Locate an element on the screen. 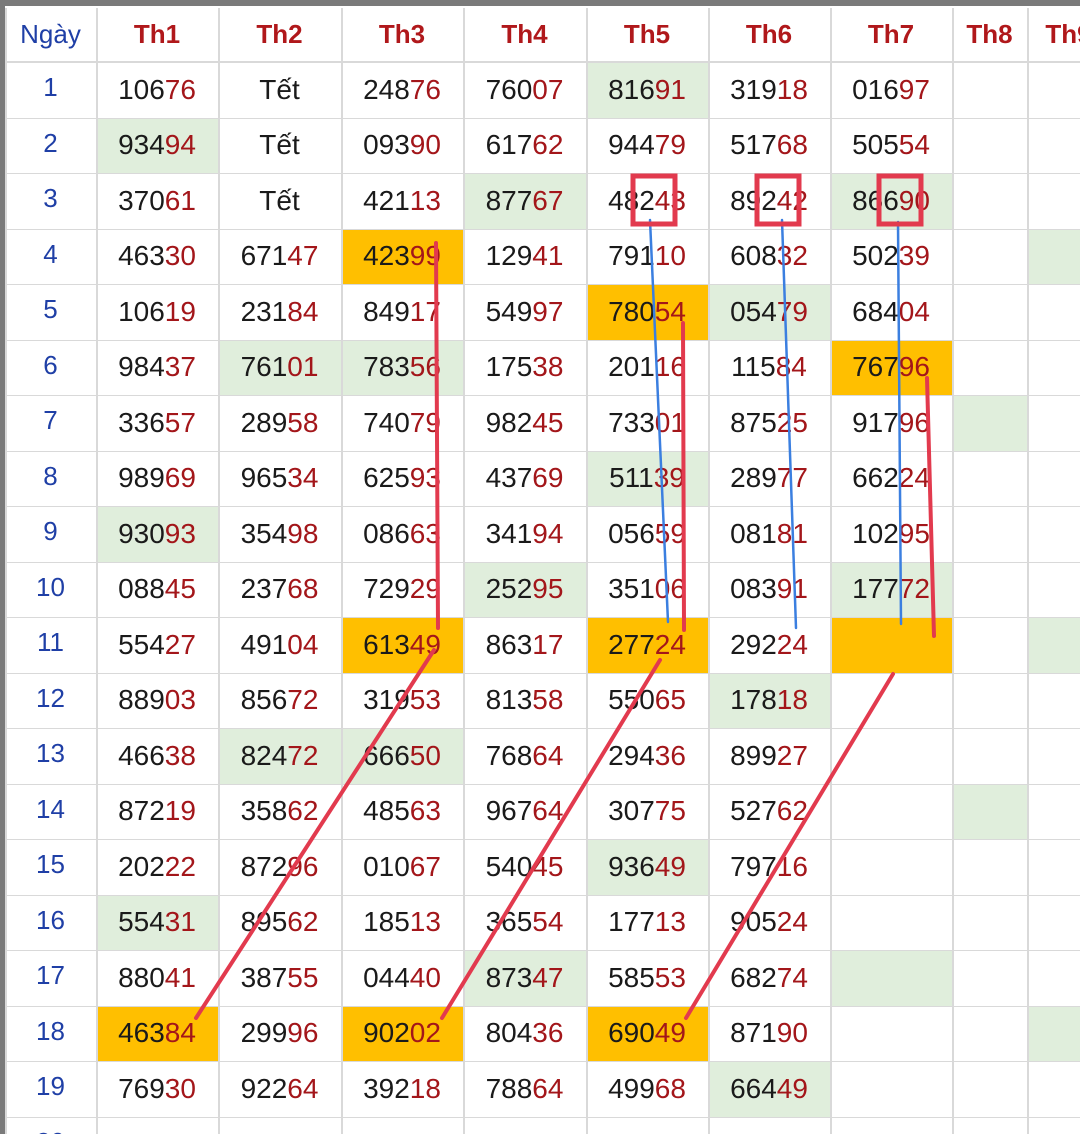 This screenshot has width=1080, height=1134. result-tail-digits: 38 is located at coordinates (548, 367).